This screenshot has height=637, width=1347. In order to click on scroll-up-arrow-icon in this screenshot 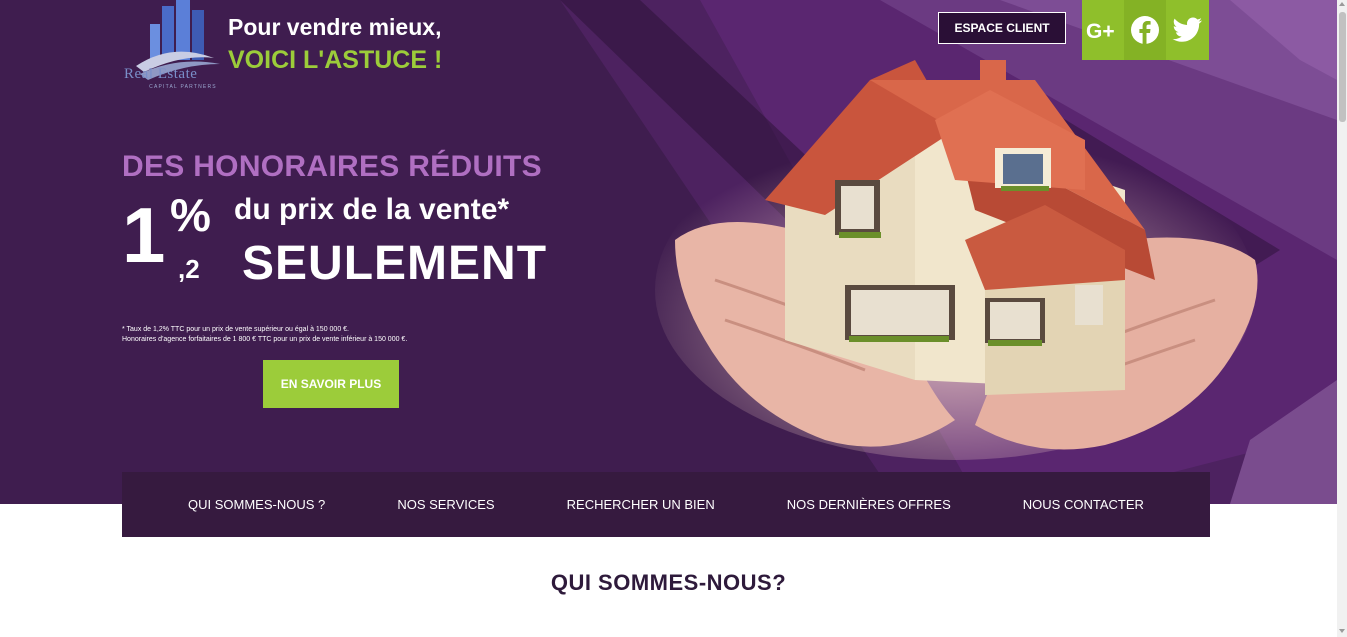, I will do `click(1342, 4)`.